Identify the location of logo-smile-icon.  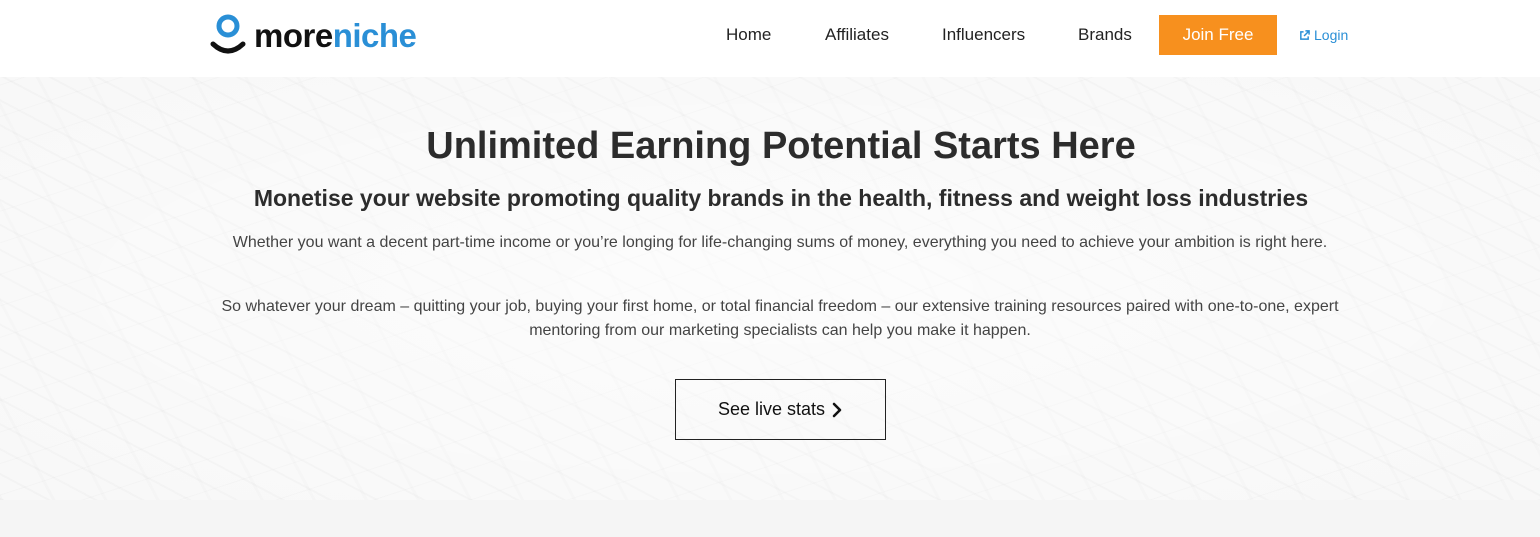
(228, 35).